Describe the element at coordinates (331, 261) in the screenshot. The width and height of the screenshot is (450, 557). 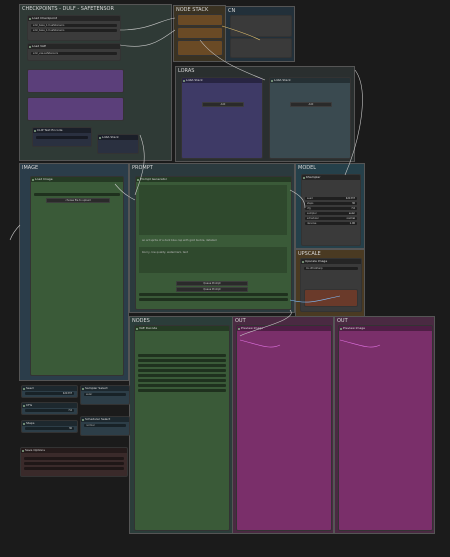
I see `node-title: Upscale Image` at that location.